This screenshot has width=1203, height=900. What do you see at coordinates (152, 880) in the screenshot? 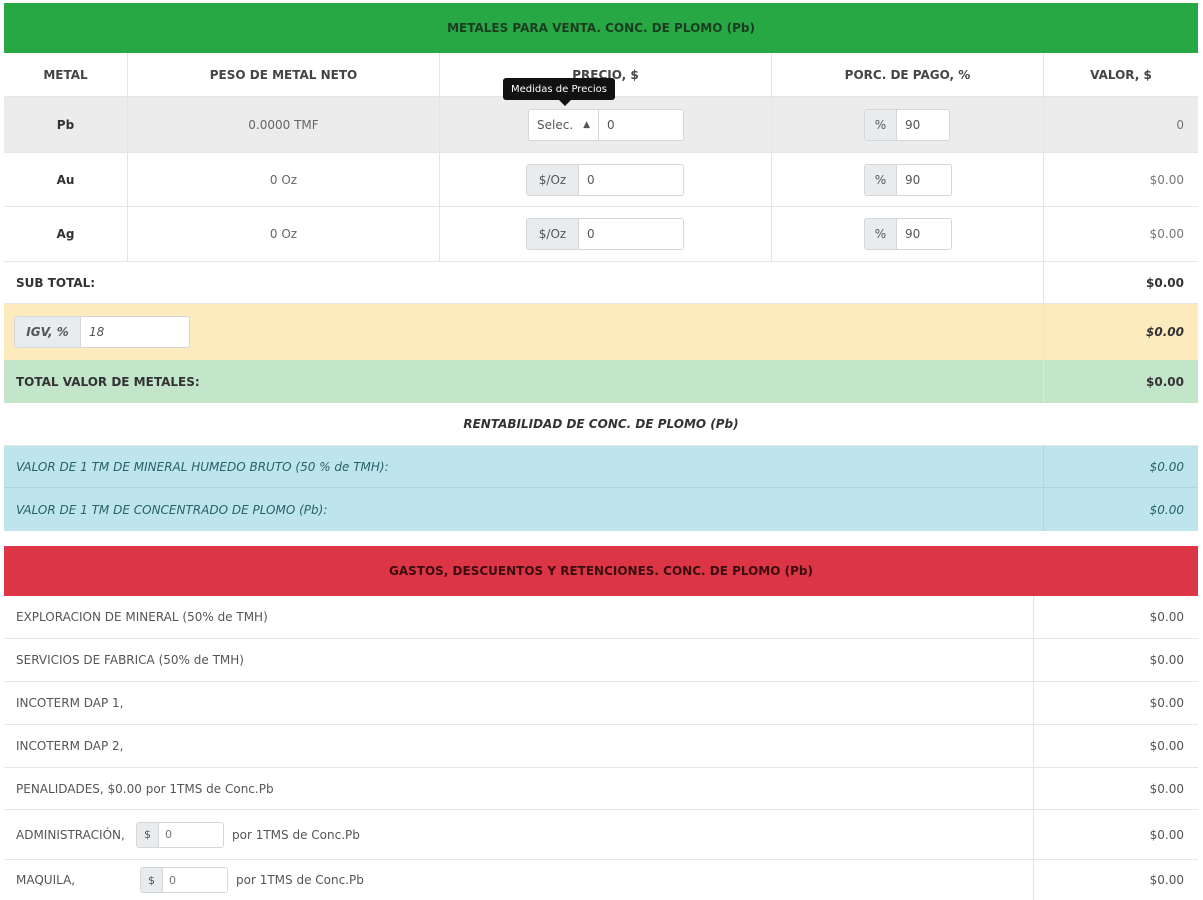
I see `maquila-addon: $` at bounding box center [152, 880].